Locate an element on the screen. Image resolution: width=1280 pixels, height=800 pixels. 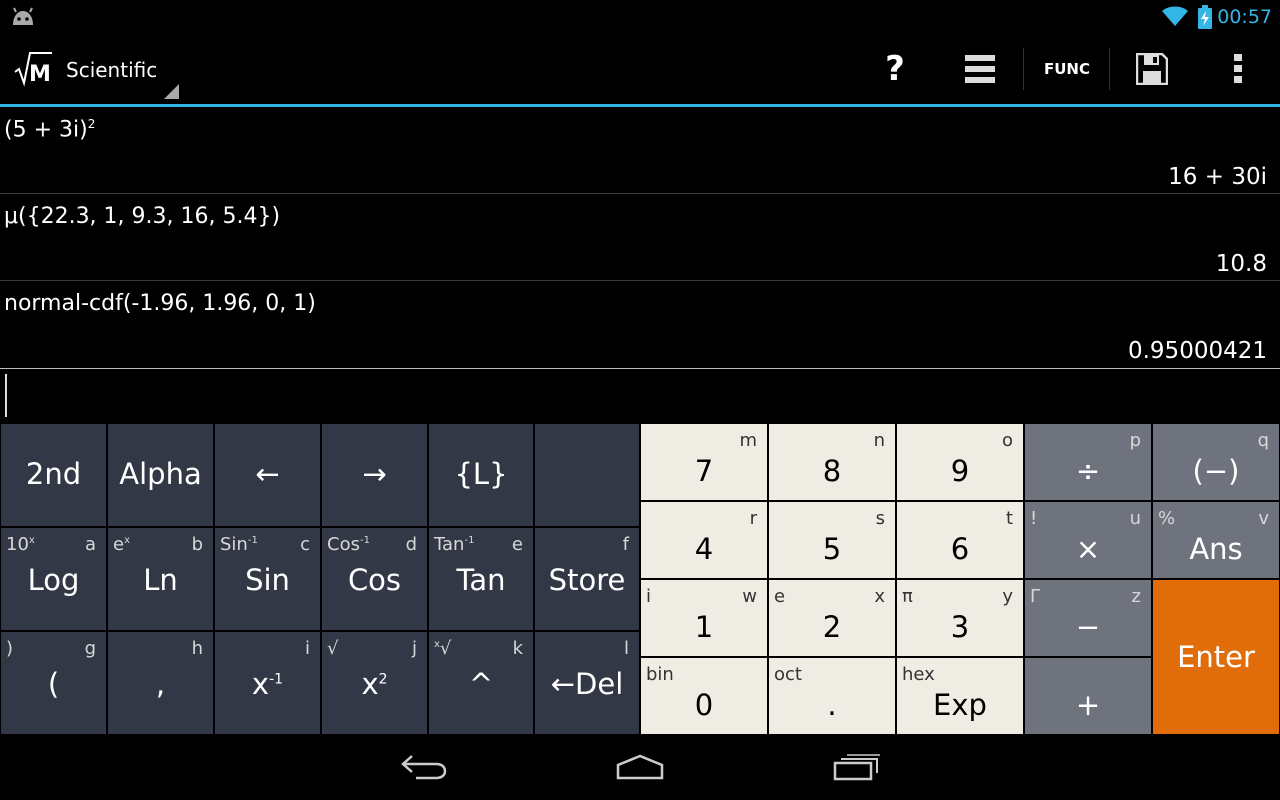
key-secondary: ) is located at coordinates (10, 648).